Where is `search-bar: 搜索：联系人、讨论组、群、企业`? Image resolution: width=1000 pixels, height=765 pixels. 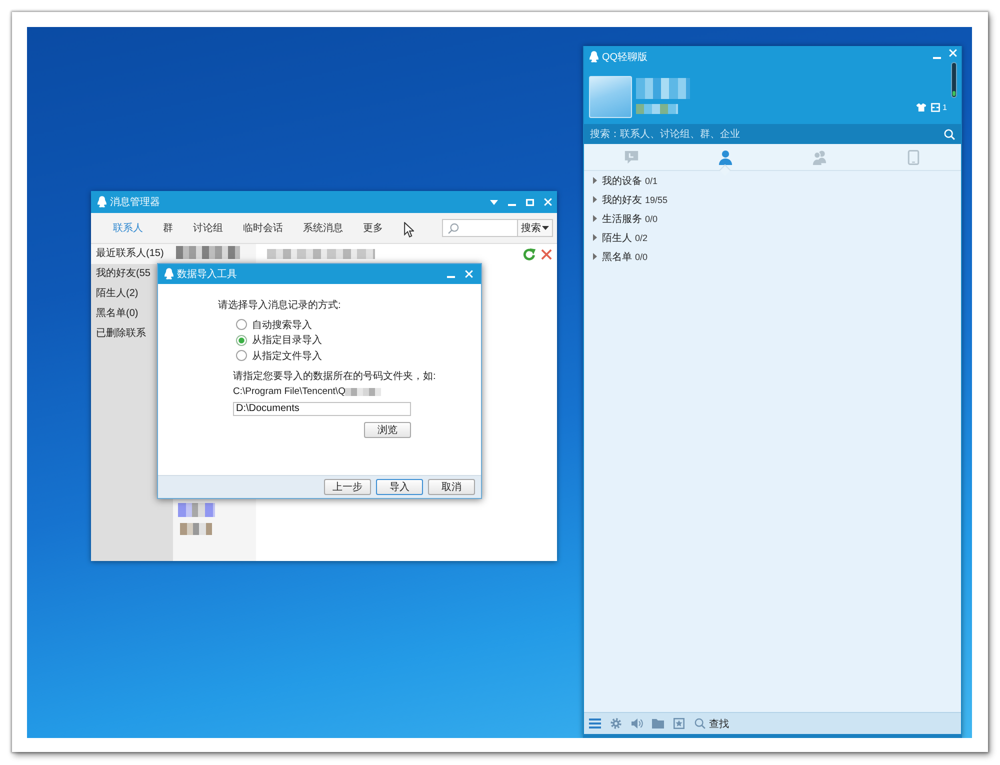 search-bar: 搜索：联系人、讨论组、群、企业 is located at coordinates (772, 134).